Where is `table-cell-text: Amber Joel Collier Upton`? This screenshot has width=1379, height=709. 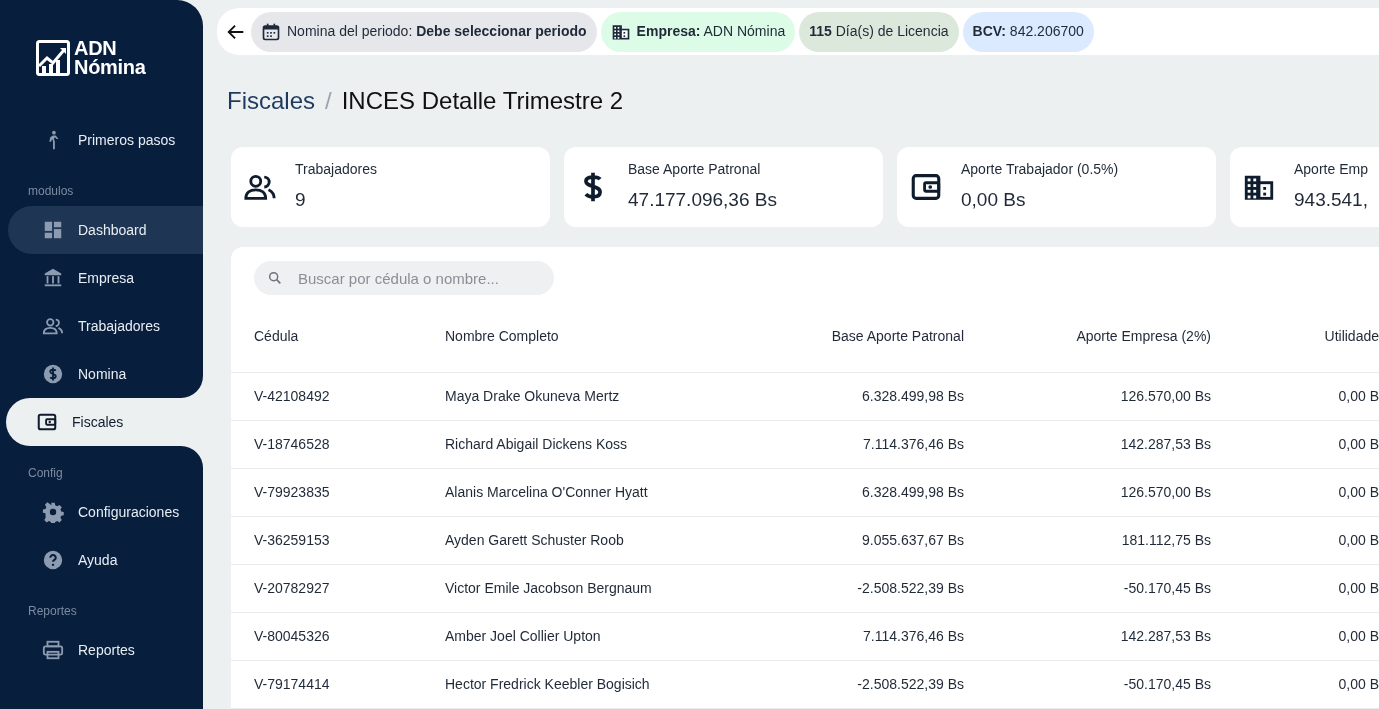
table-cell-text: Amber Joel Collier Upton is located at coordinates (523, 636).